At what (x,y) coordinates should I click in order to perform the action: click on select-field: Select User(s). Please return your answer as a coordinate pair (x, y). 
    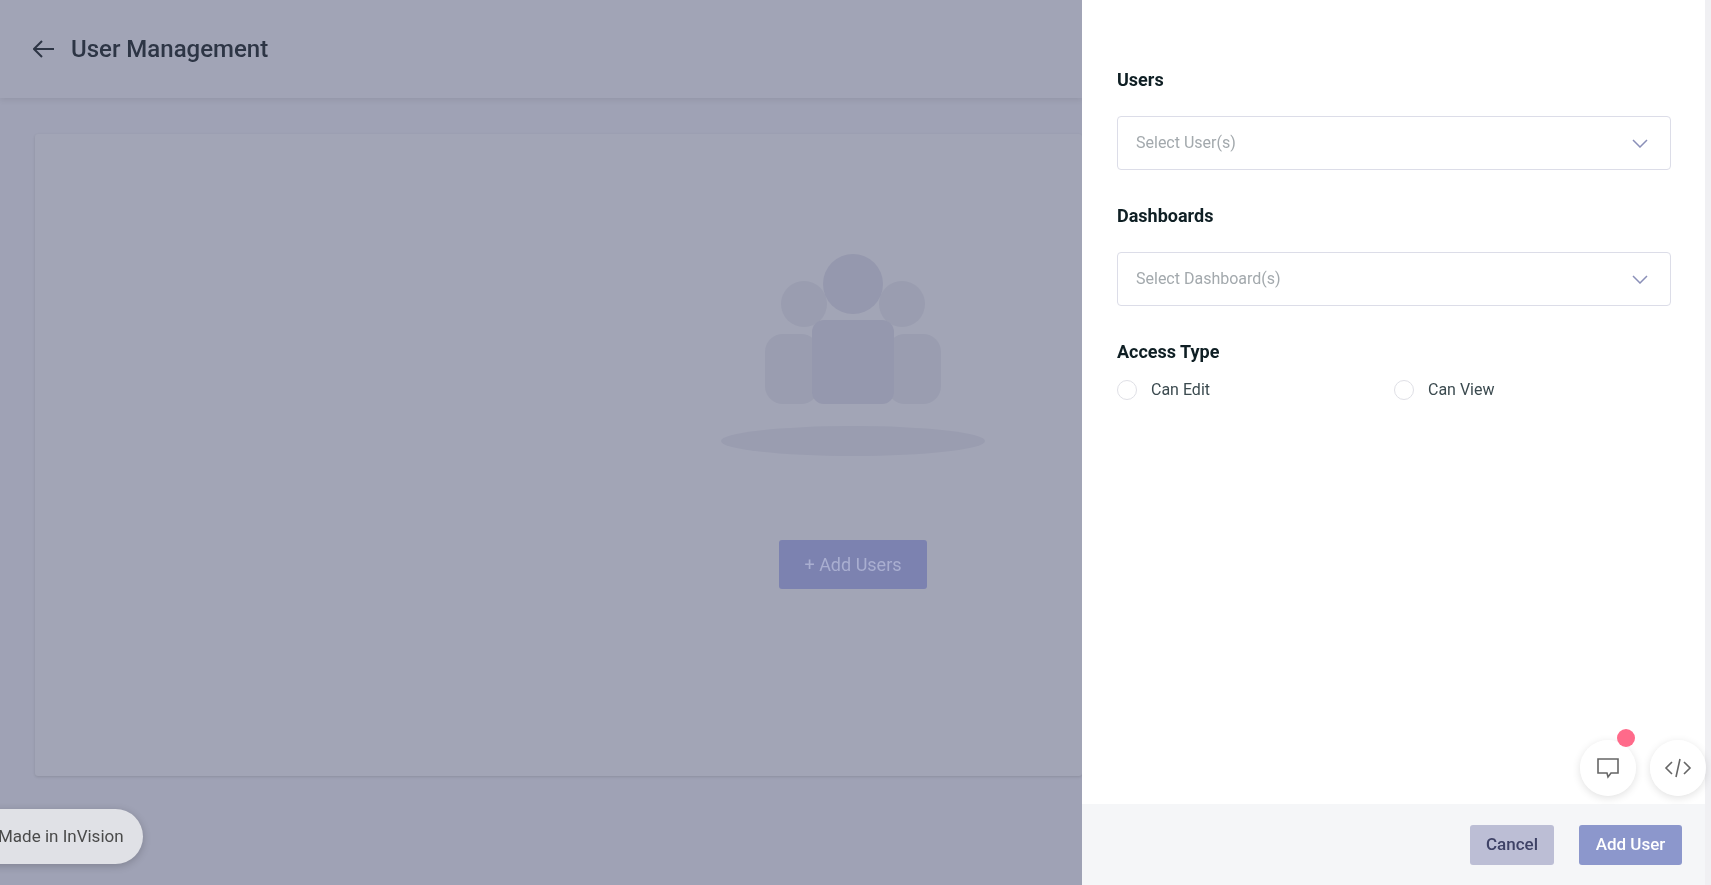
    Looking at the image, I should click on (1394, 143).